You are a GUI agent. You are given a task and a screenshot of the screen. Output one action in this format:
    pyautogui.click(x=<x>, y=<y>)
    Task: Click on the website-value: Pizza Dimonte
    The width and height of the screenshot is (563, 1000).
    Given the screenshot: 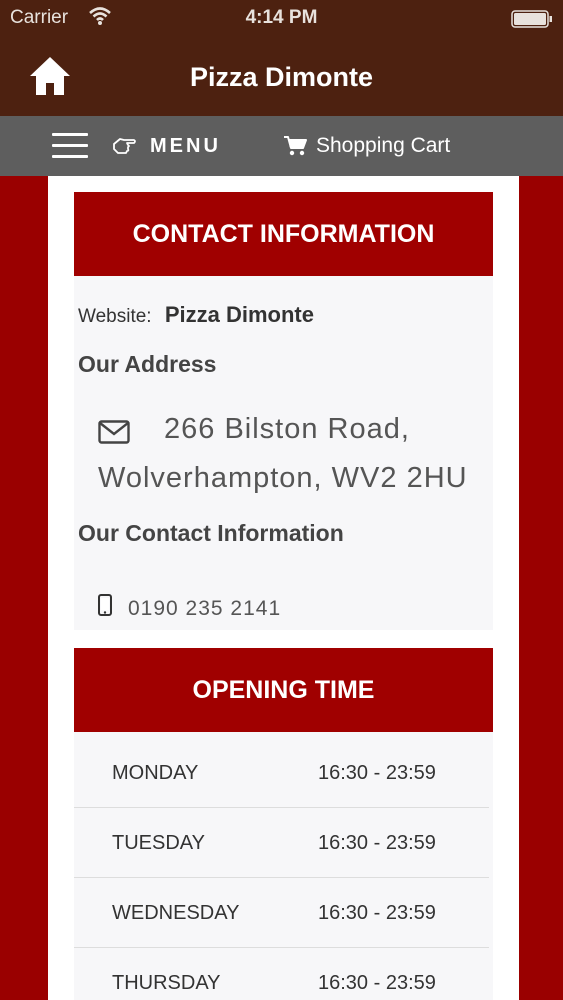 What is the action you would take?
    pyautogui.click(x=239, y=314)
    